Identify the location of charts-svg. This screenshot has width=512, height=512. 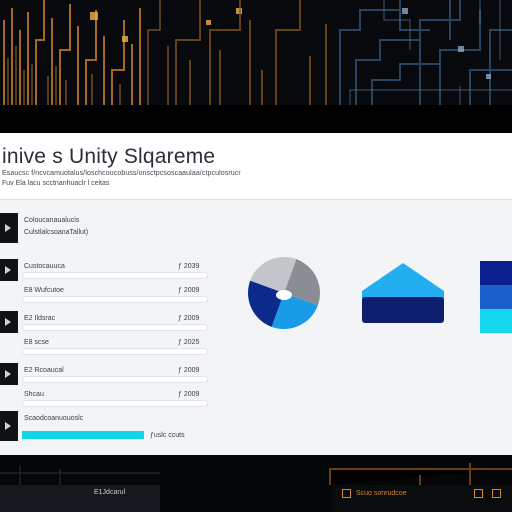
(380, 295).